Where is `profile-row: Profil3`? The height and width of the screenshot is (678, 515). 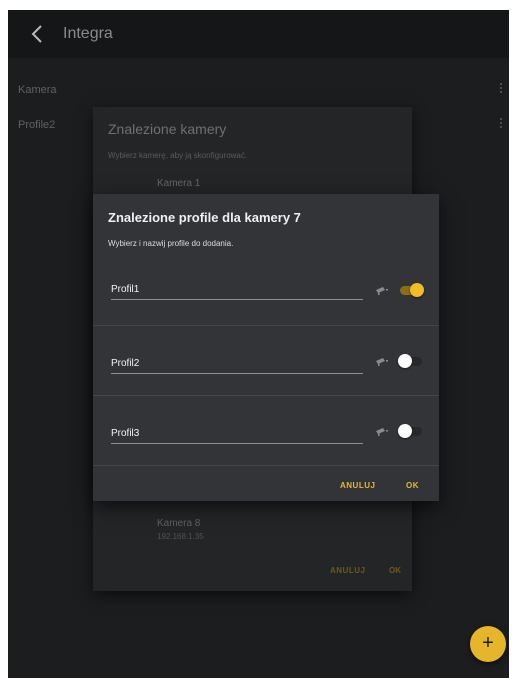 profile-row: Profil3 is located at coordinates (266, 431).